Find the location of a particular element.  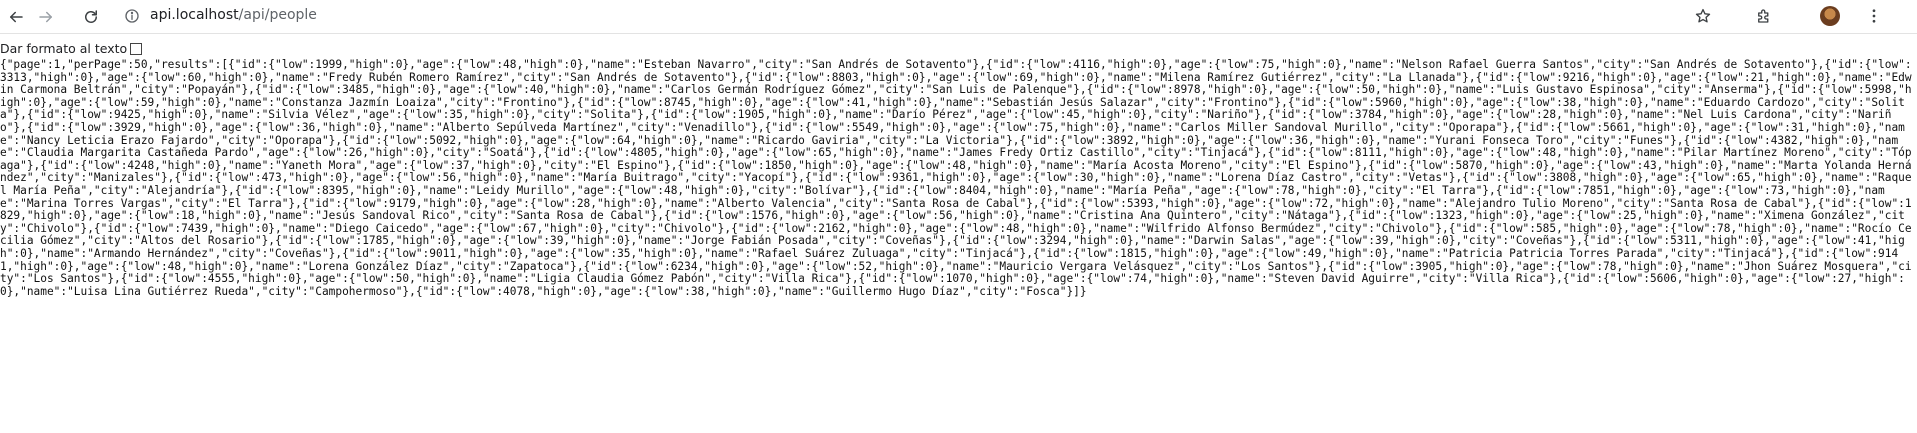

browser-toolbar: api.localhost/api/people is located at coordinates (958, 17).